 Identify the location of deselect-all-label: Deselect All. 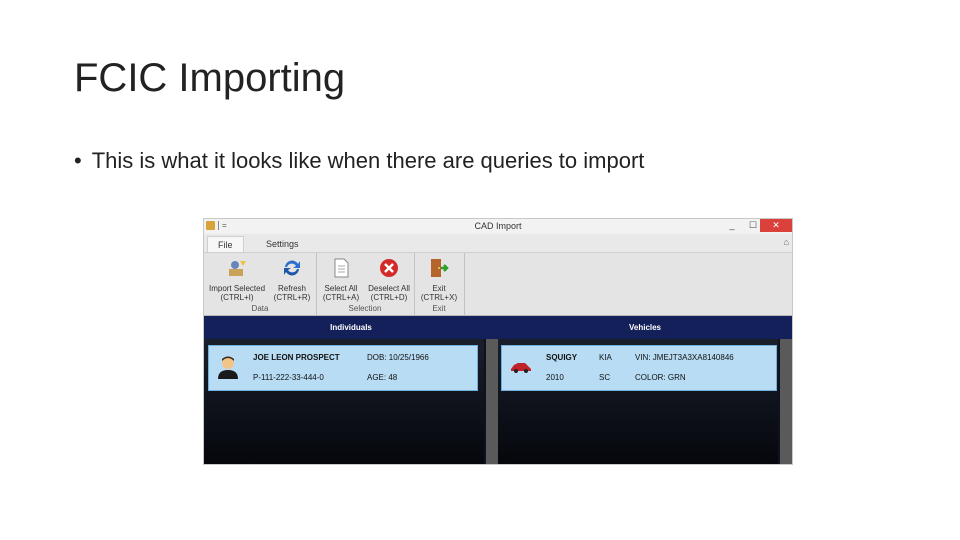
(389, 288).